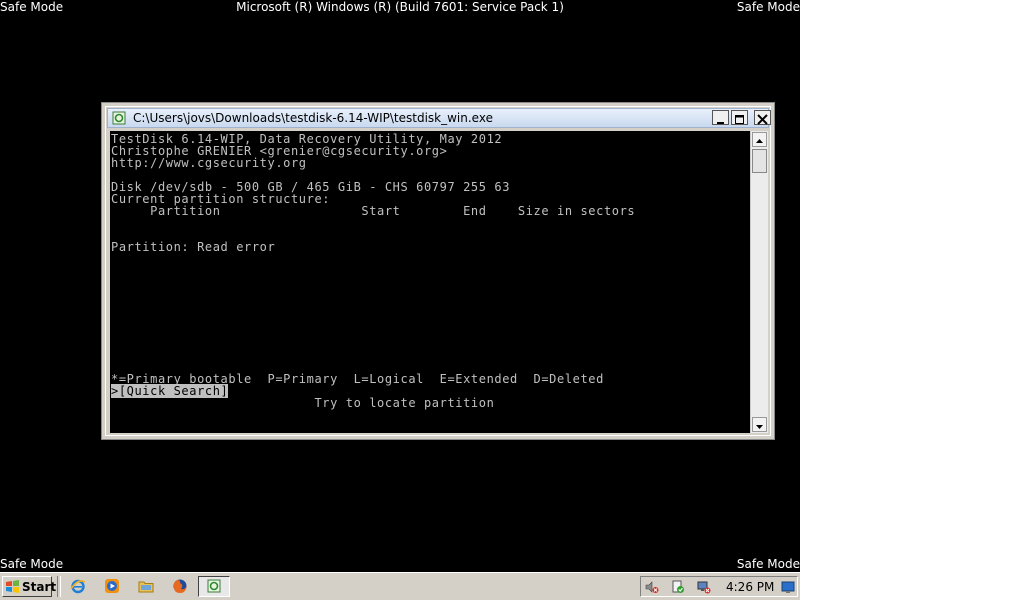  Describe the element at coordinates (12, 586) in the screenshot. I see `windows-logo-icon` at that location.